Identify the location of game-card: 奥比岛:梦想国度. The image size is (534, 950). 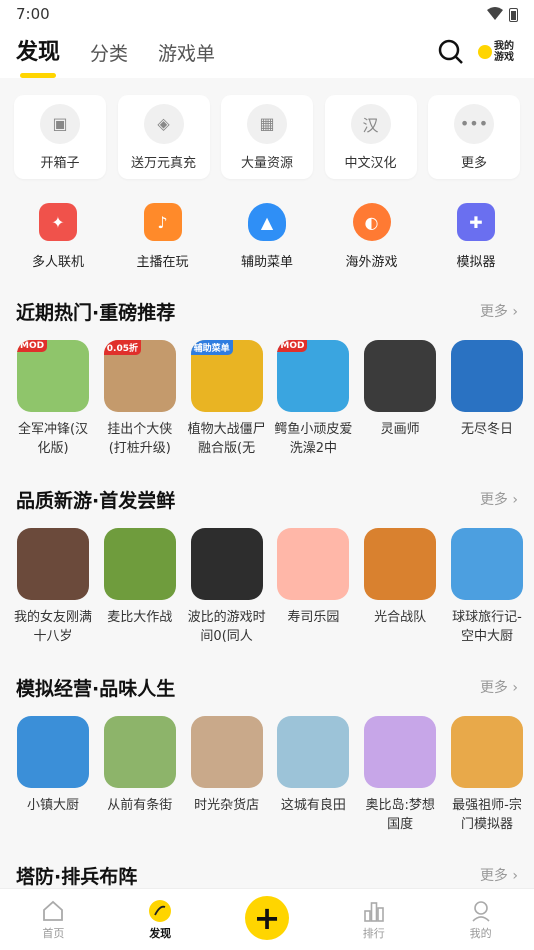
(400, 775).